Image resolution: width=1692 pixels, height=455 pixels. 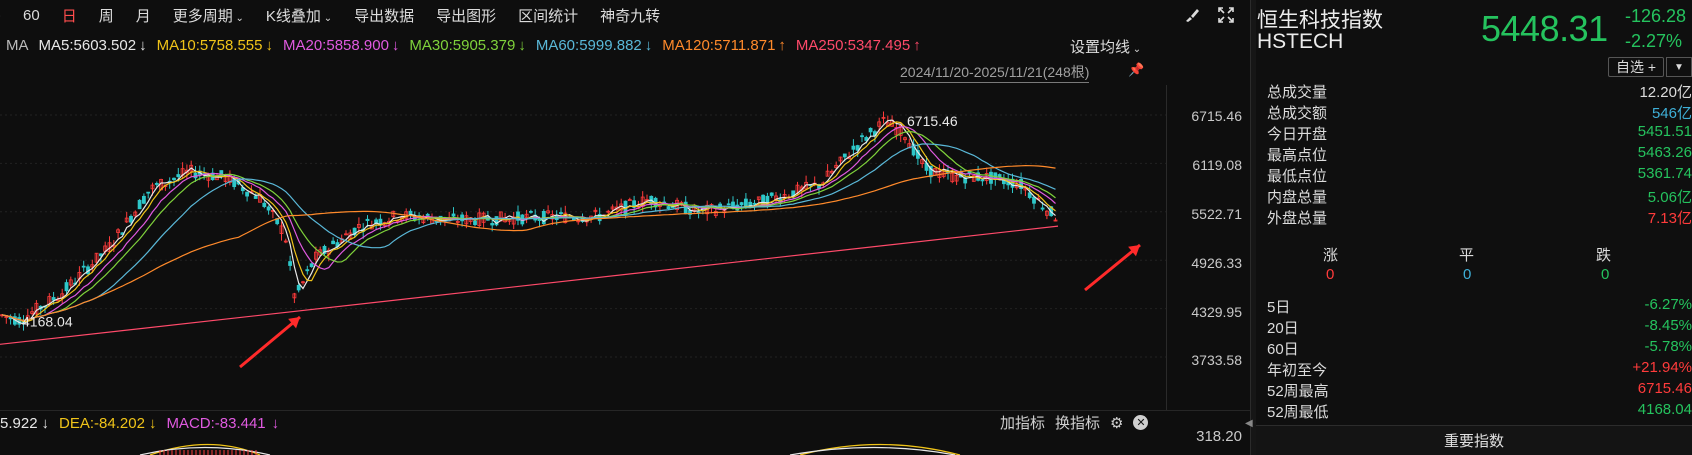 What do you see at coordinates (1217, 165) in the screenshot?
I see `y-axis-tick-label: 6119.08` at bounding box center [1217, 165].